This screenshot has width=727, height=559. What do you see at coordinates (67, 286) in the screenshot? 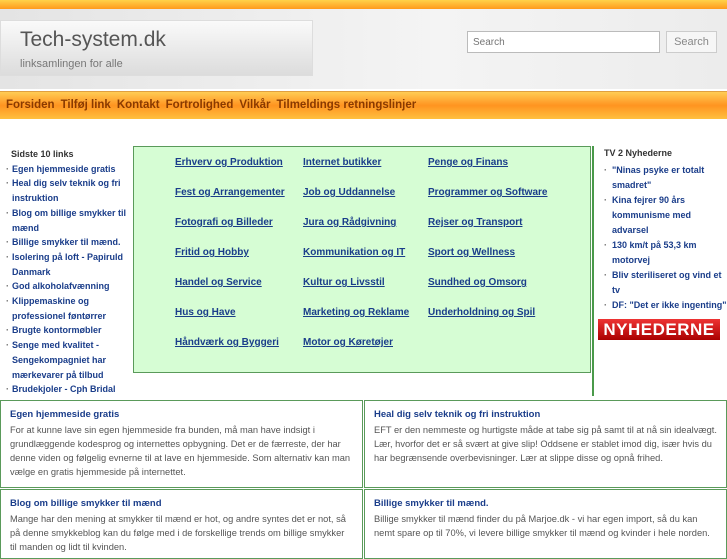
I see `recent-link: God alkoholafvænning` at bounding box center [67, 286].